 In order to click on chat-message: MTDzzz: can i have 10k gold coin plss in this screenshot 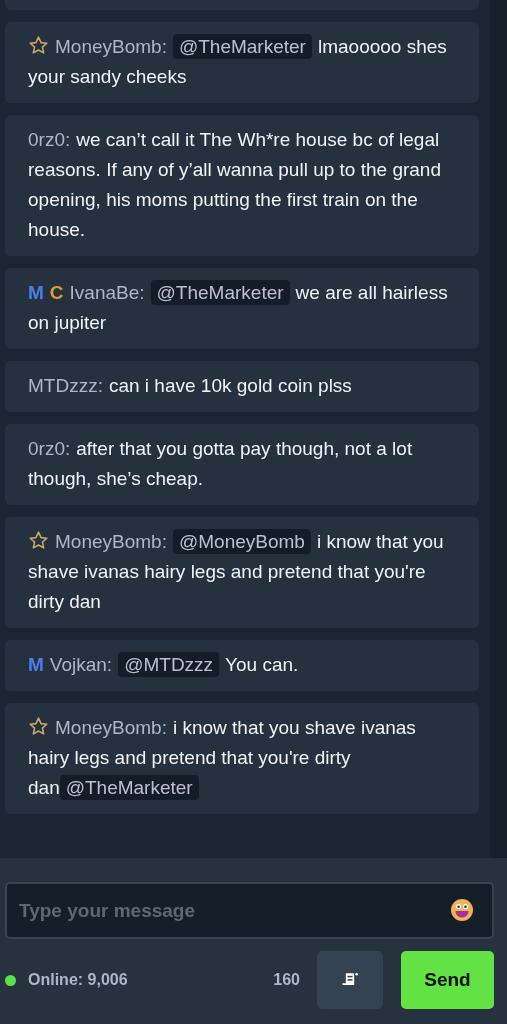, I will do `click(190, 386)`.